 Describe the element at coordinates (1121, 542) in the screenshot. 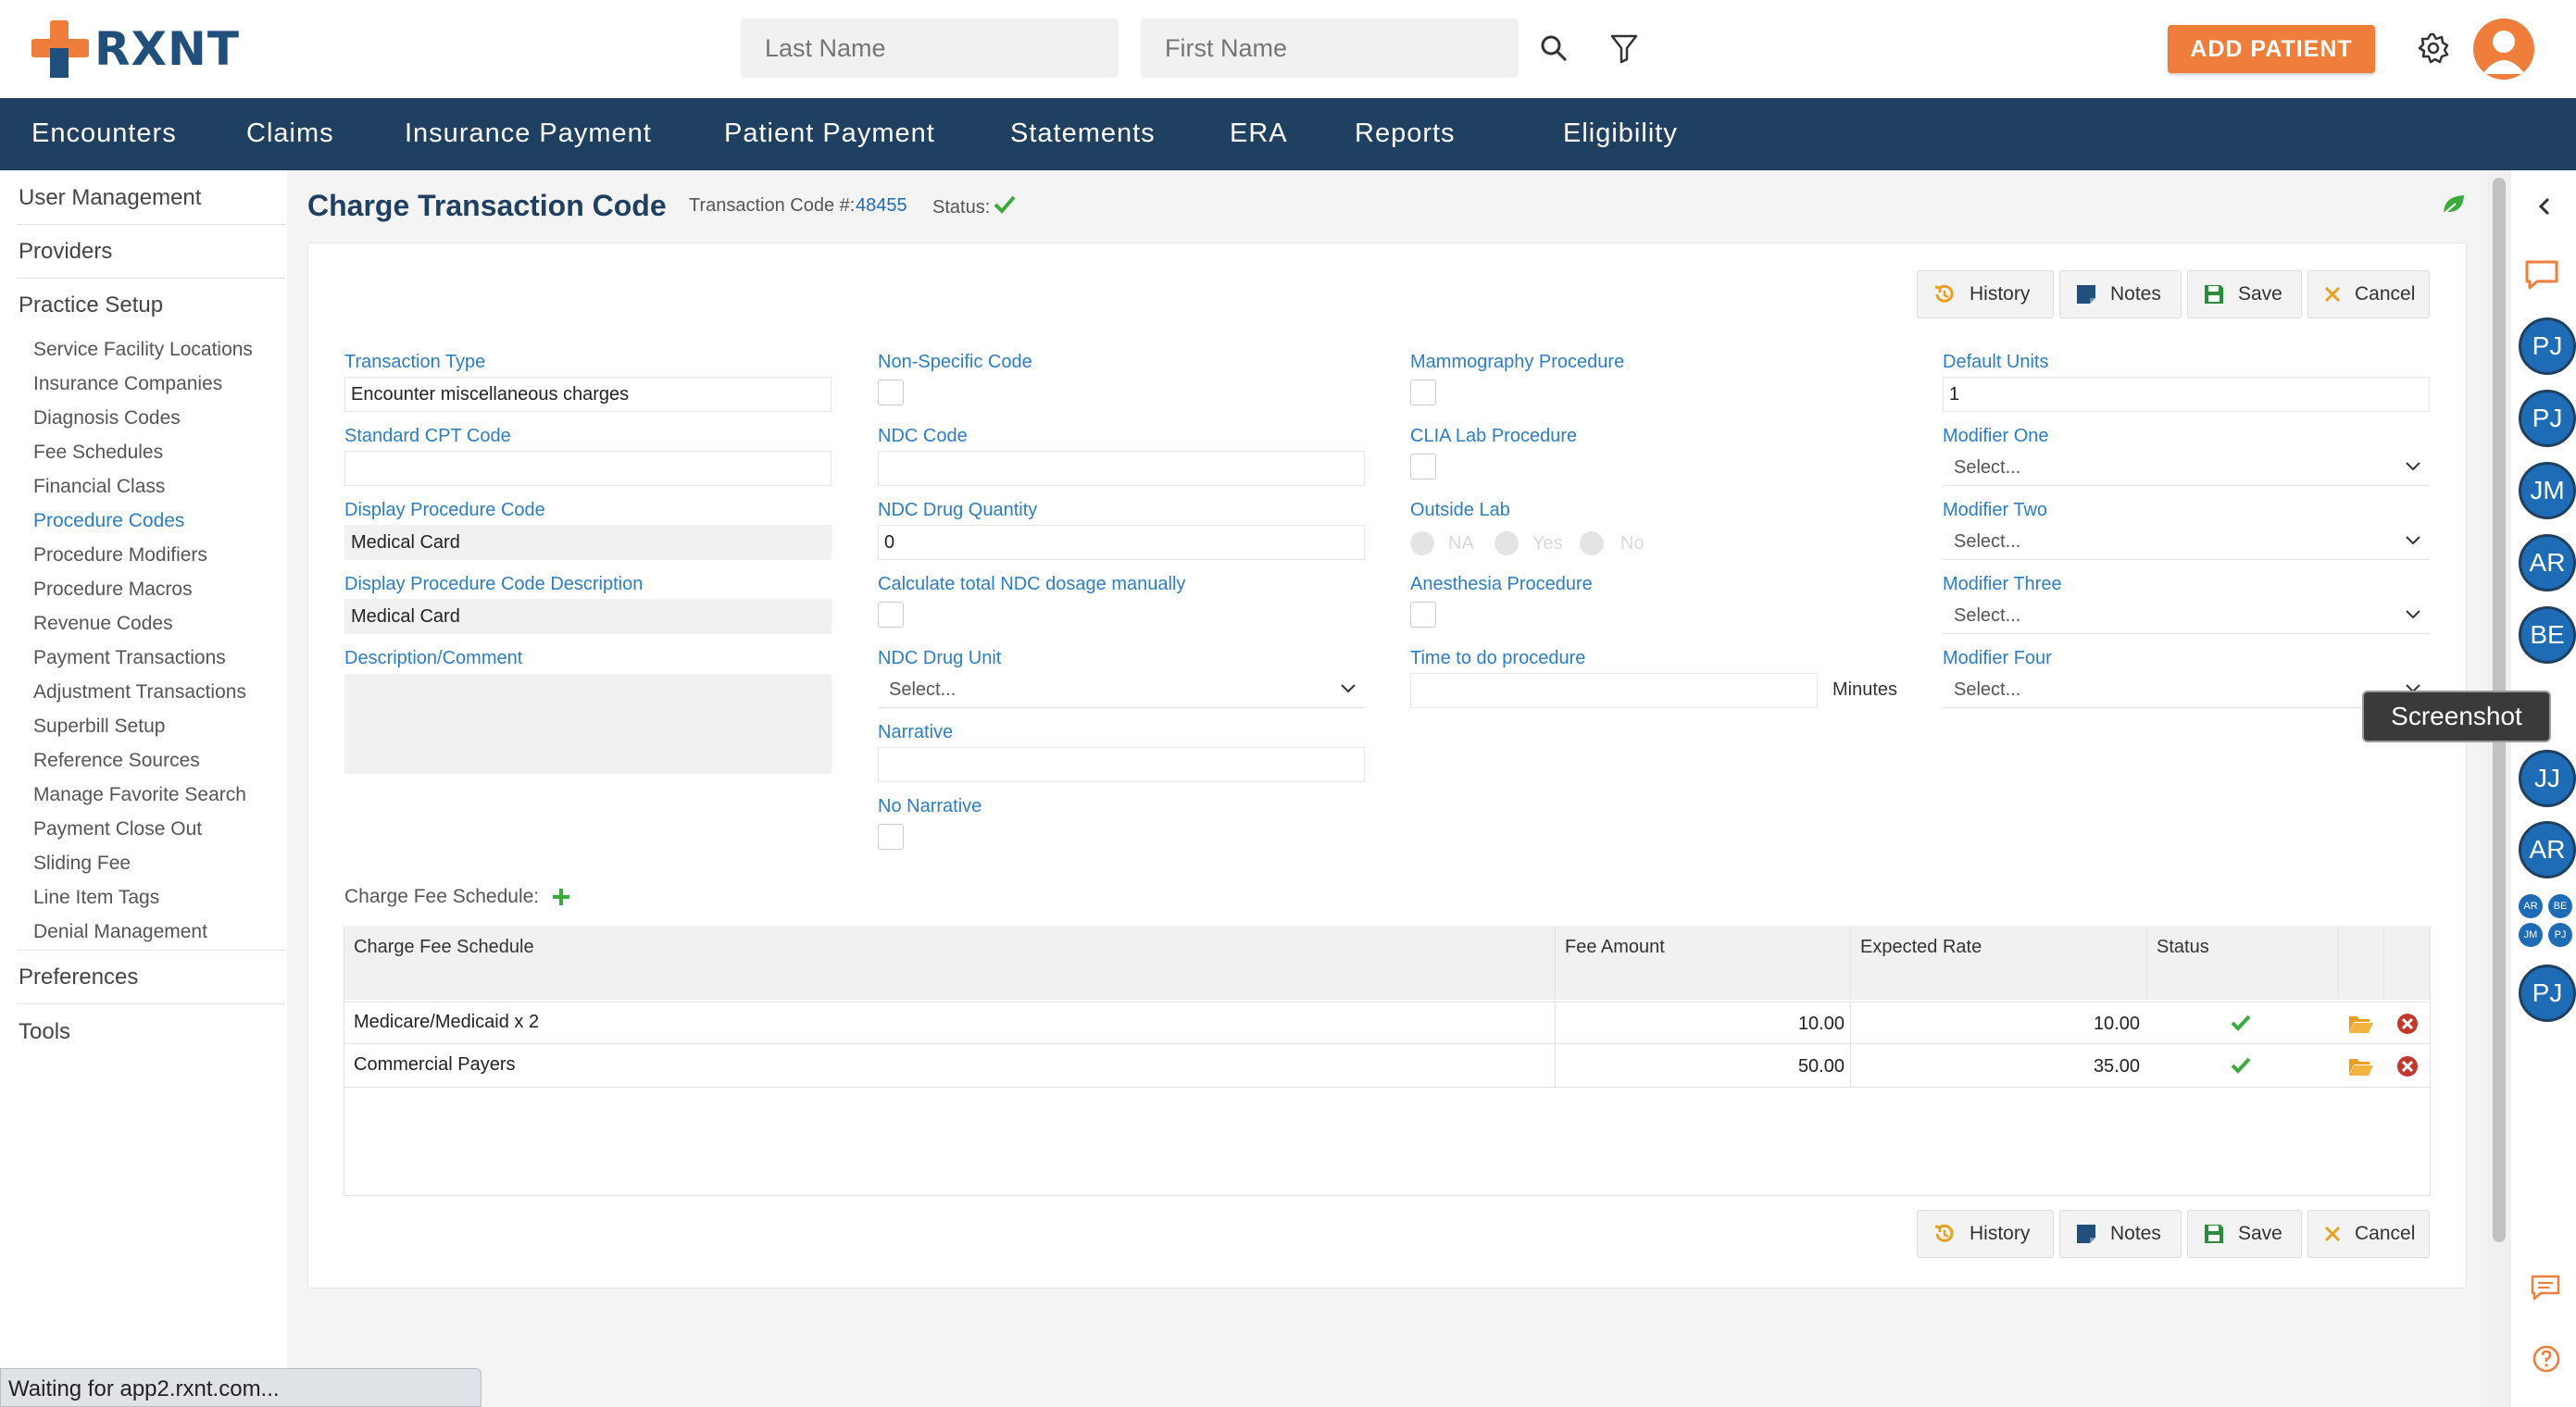

I see `ndc-drug-quantity-field: 0` at that location.